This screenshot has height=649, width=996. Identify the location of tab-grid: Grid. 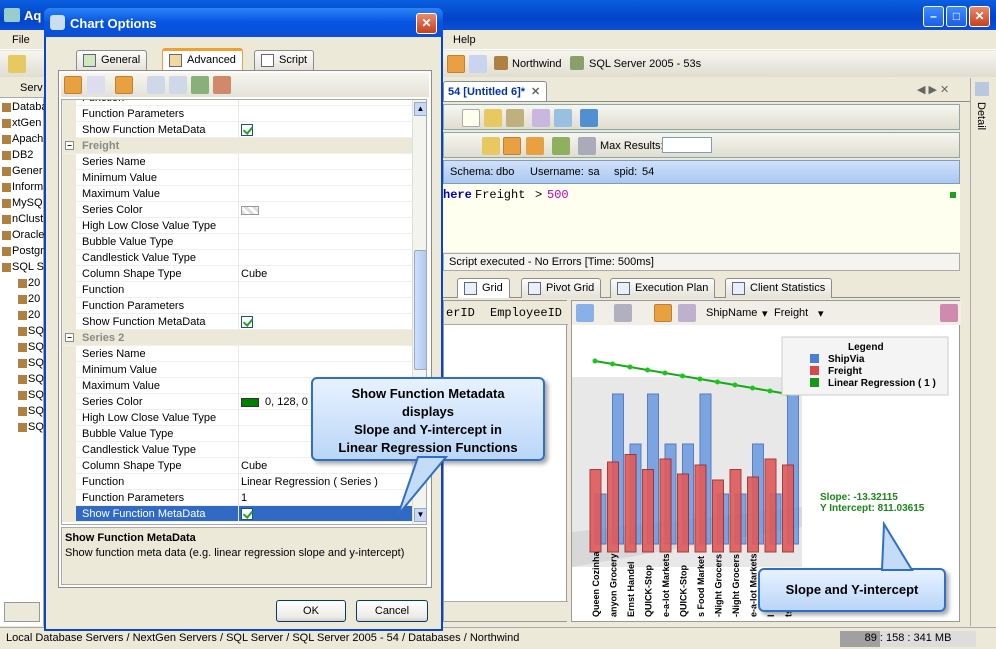
(483, 288).